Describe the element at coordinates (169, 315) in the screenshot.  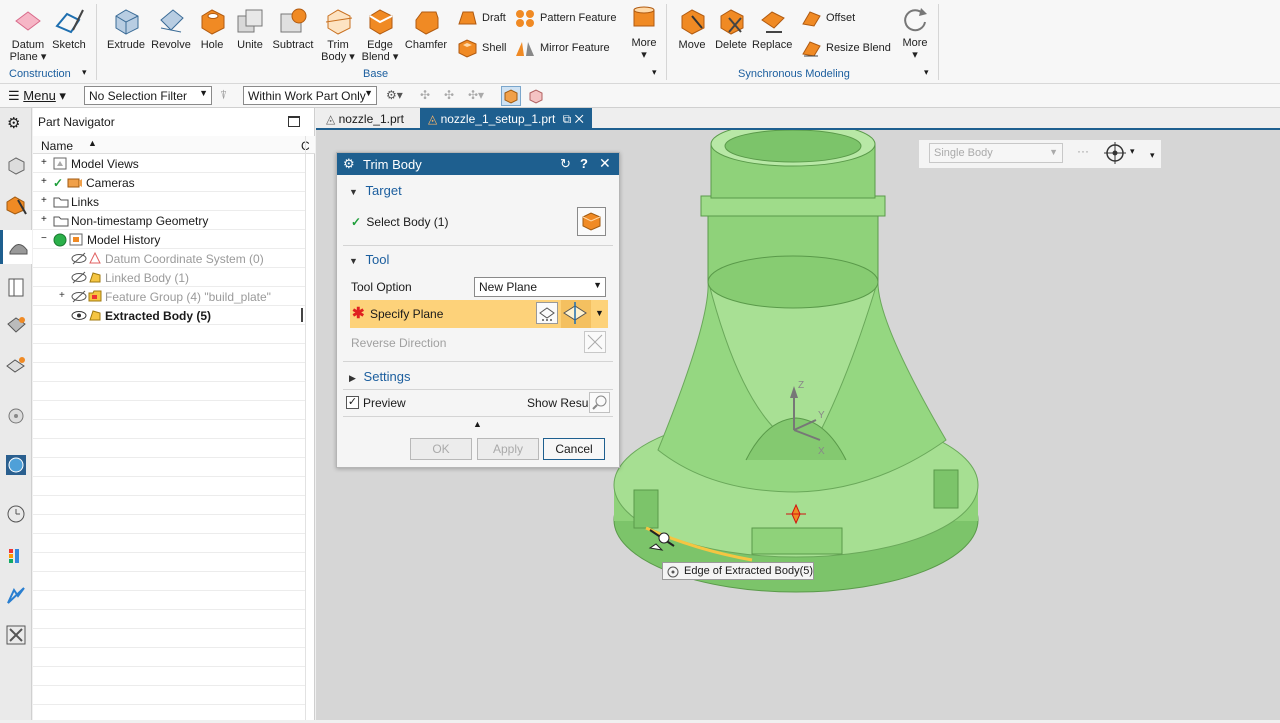
I see `tree-item-extracted-body: Extracted Body (5)` at that location.